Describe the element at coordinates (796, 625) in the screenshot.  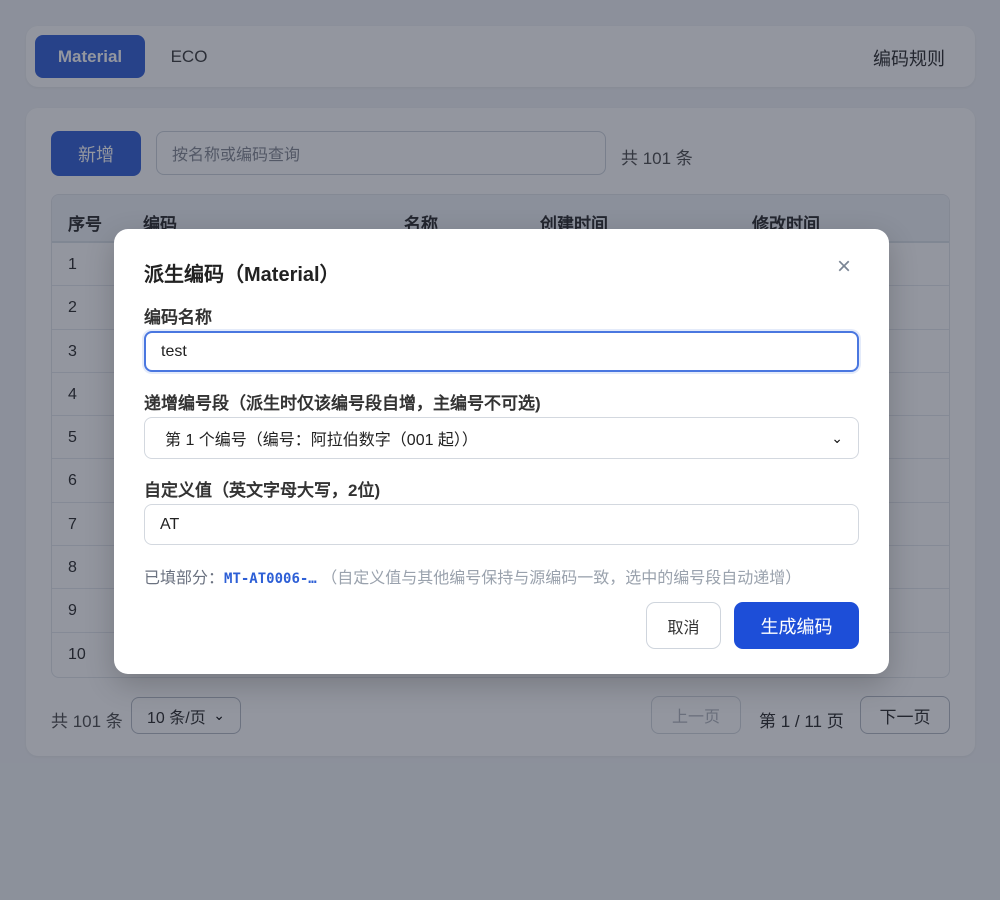
I see `generate-code-button: 生成编码` at that location.